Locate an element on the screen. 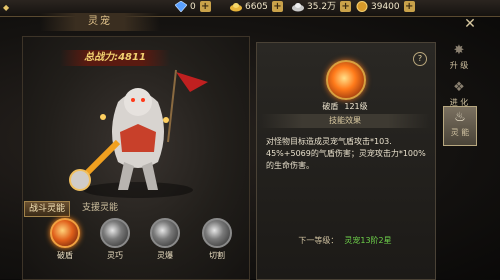 The image size is (500, 280). window-title: 灵宠 is located at coordinates (100, 22).